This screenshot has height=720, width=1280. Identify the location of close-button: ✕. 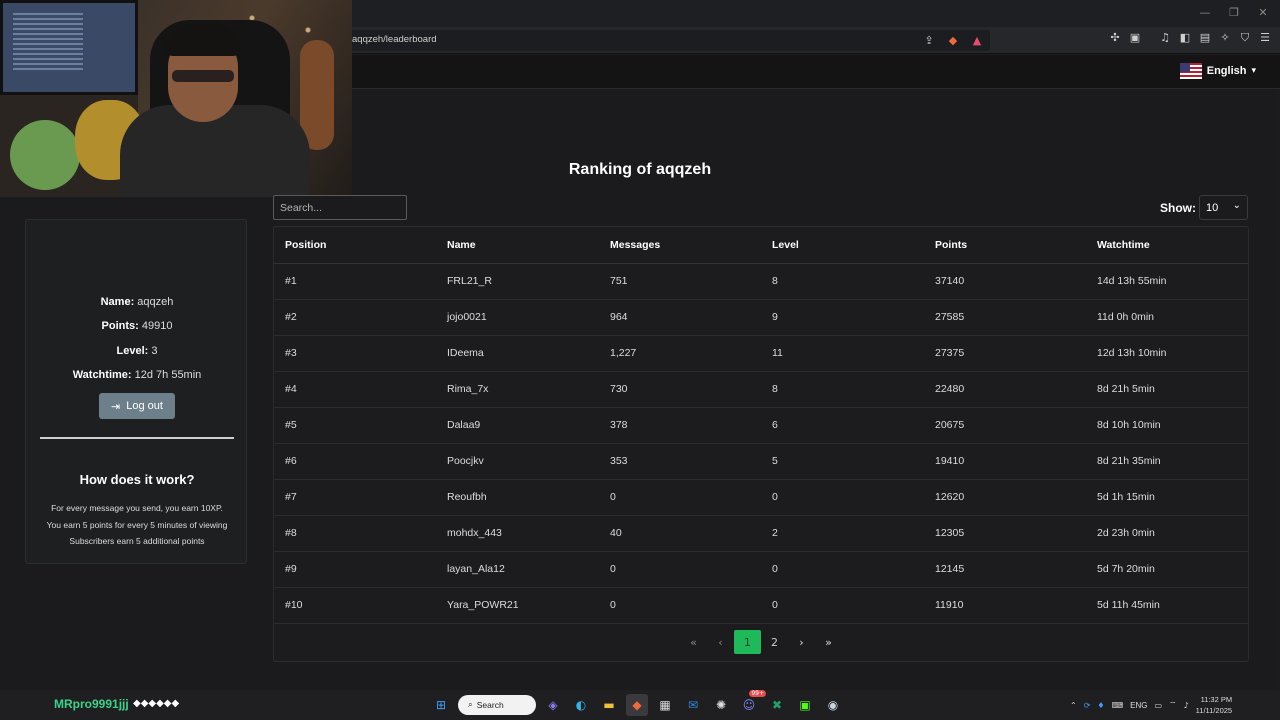
(1263, 12).